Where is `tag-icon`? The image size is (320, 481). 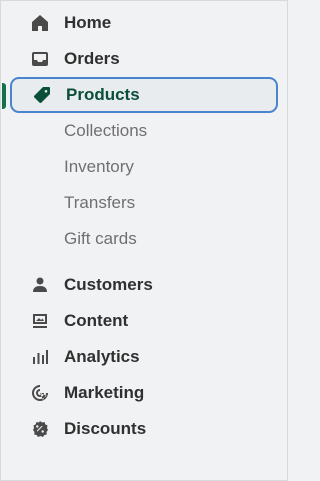
tag-icon is located at coordinates (42, 95).